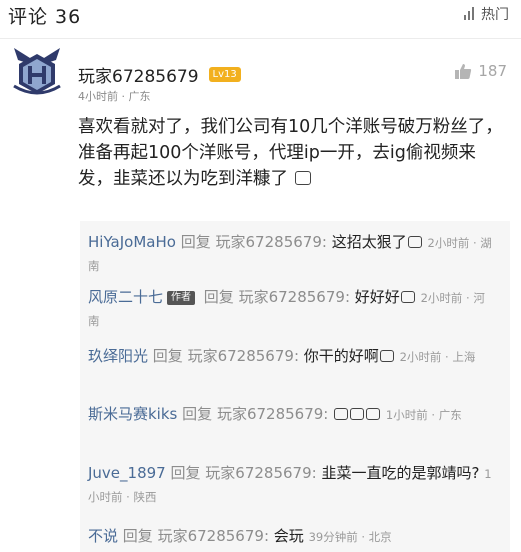  I want to click on comment-meta: 4小时前 · 广东, so click(114, 96).